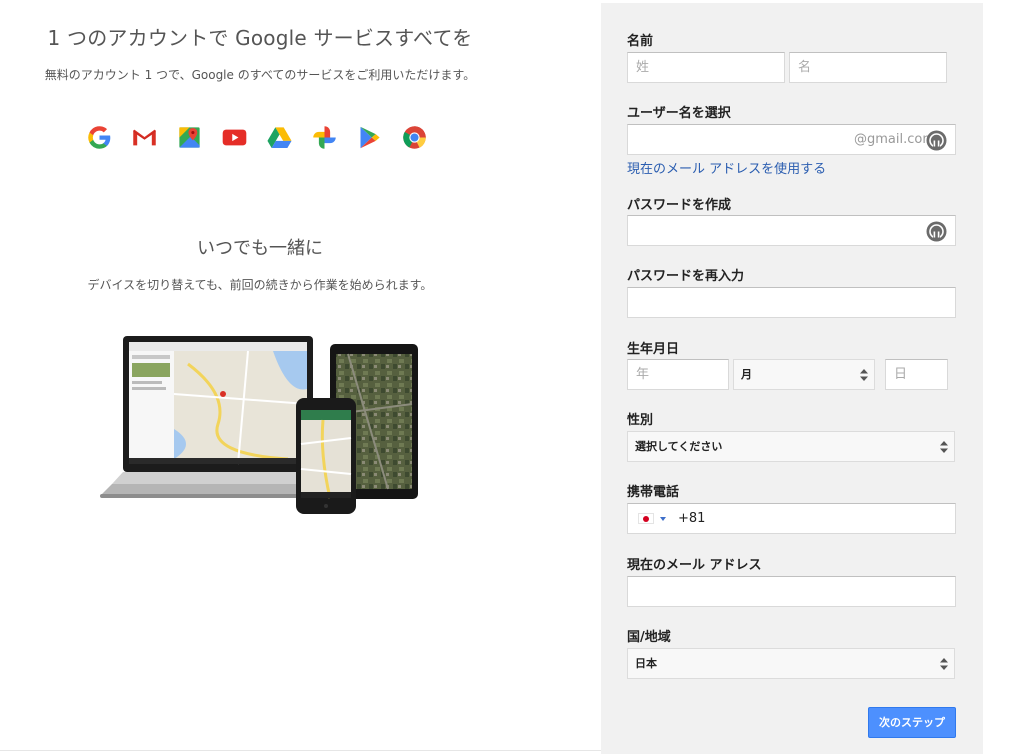 This screenshot has width=1024, height=754. What do you see at coordinates (653, 492) in the screenshot?
I see `phone-label: 携帯電話` at bounding box center [653, 492].